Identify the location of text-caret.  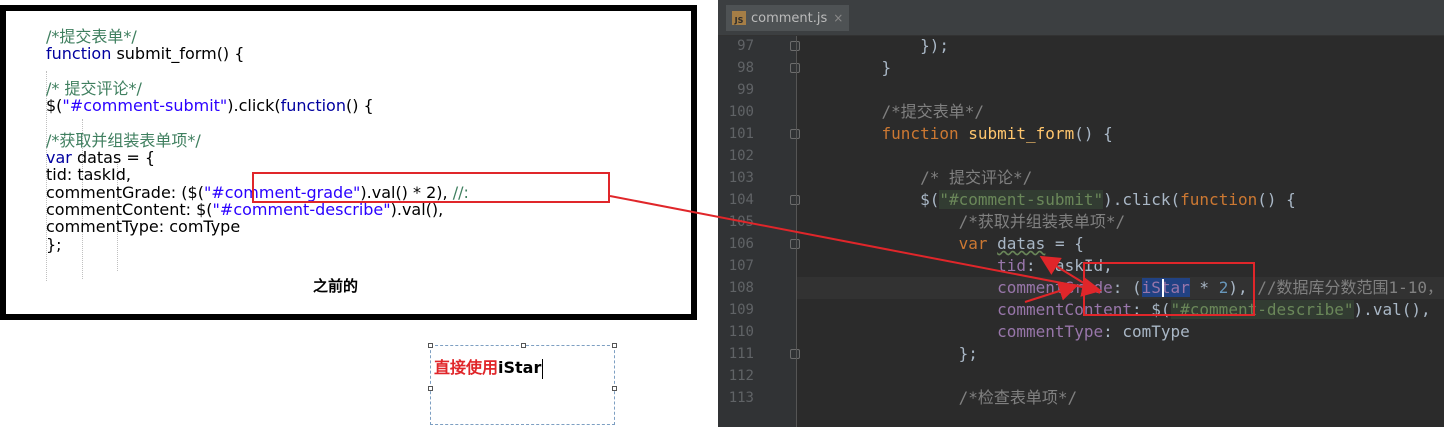
(543, 368).